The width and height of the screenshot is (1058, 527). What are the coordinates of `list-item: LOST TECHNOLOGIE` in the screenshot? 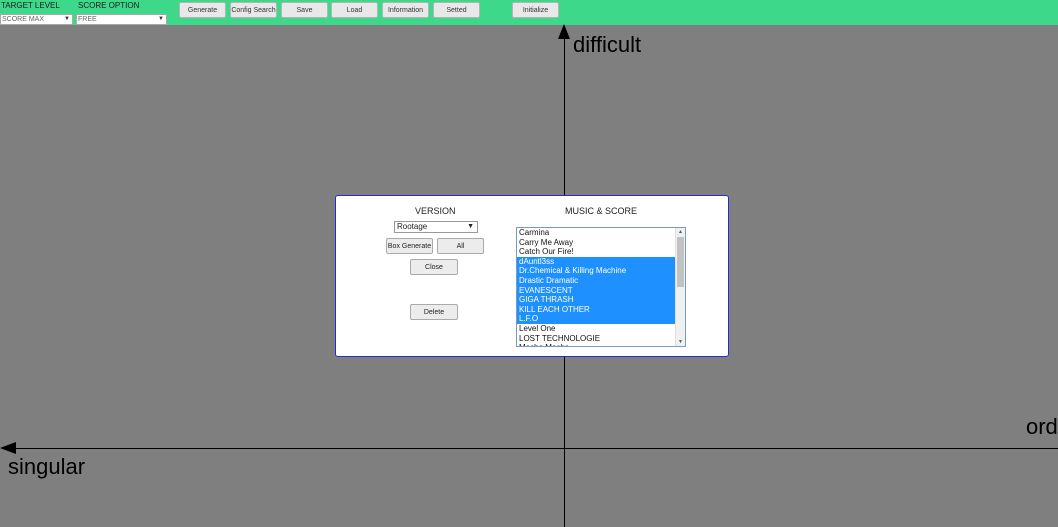 It's located at (597, 339).